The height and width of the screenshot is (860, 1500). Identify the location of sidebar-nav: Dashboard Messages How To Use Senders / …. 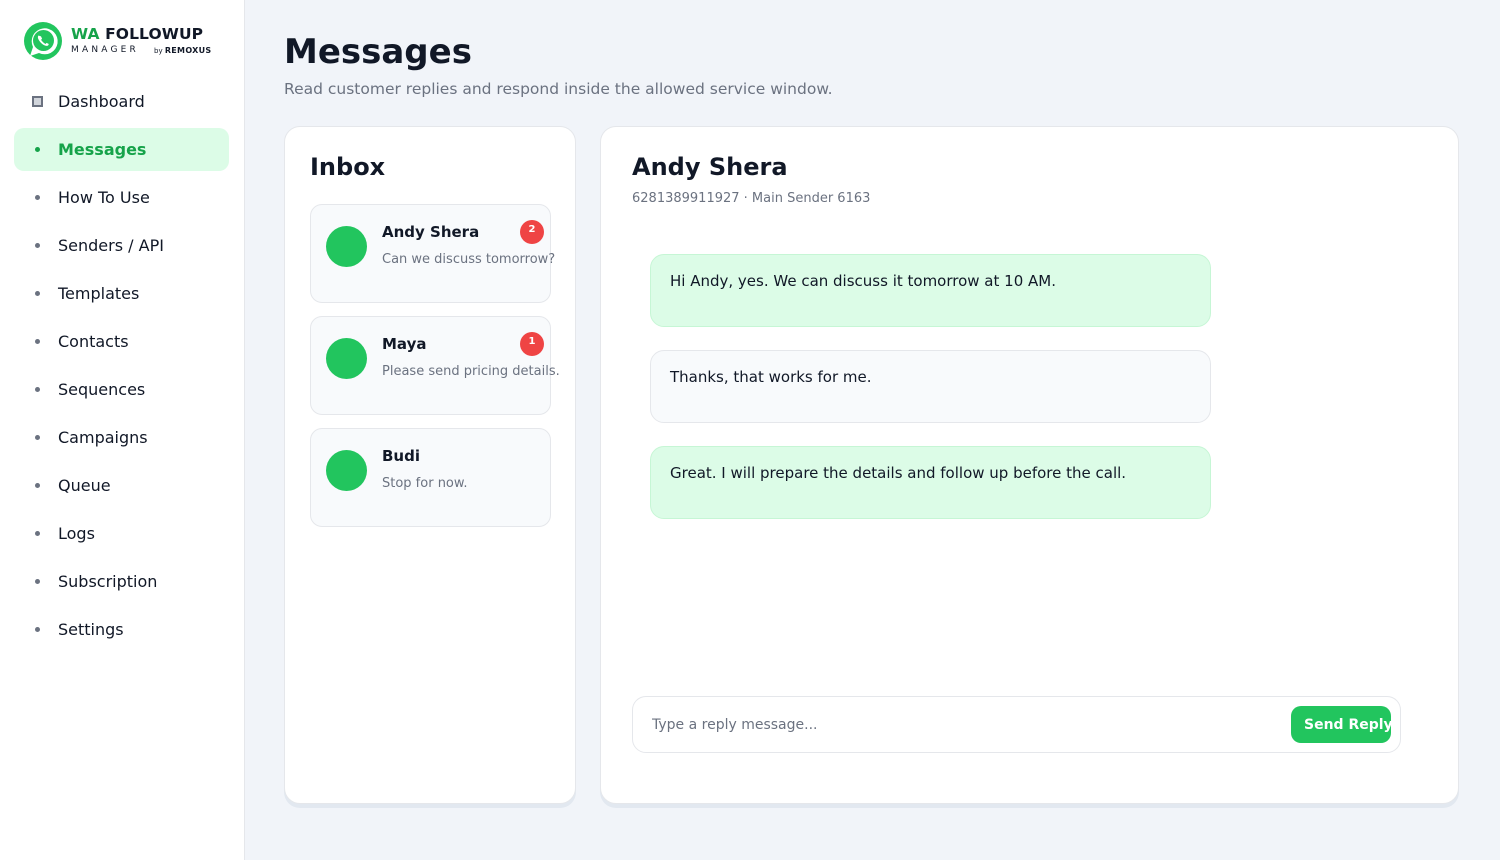
(121, 368).